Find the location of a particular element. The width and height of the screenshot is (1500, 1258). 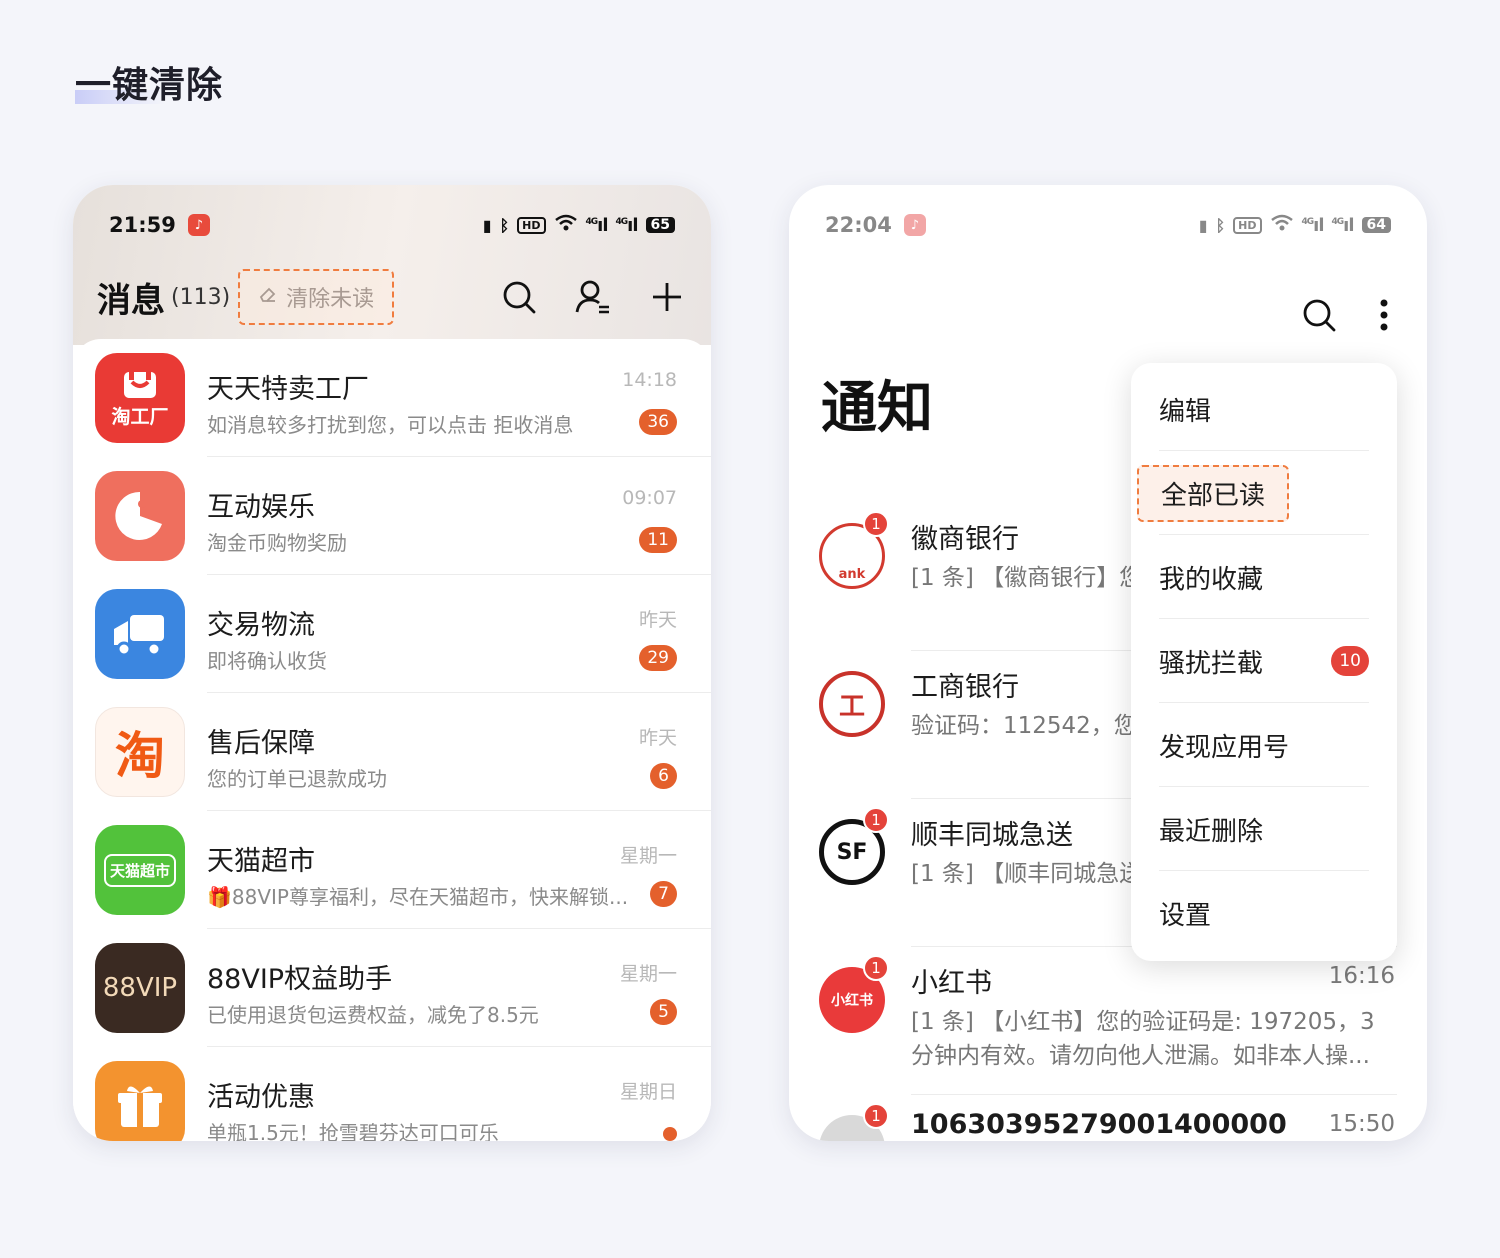

unread-badge: 11 is located at coordinates (658, 540).